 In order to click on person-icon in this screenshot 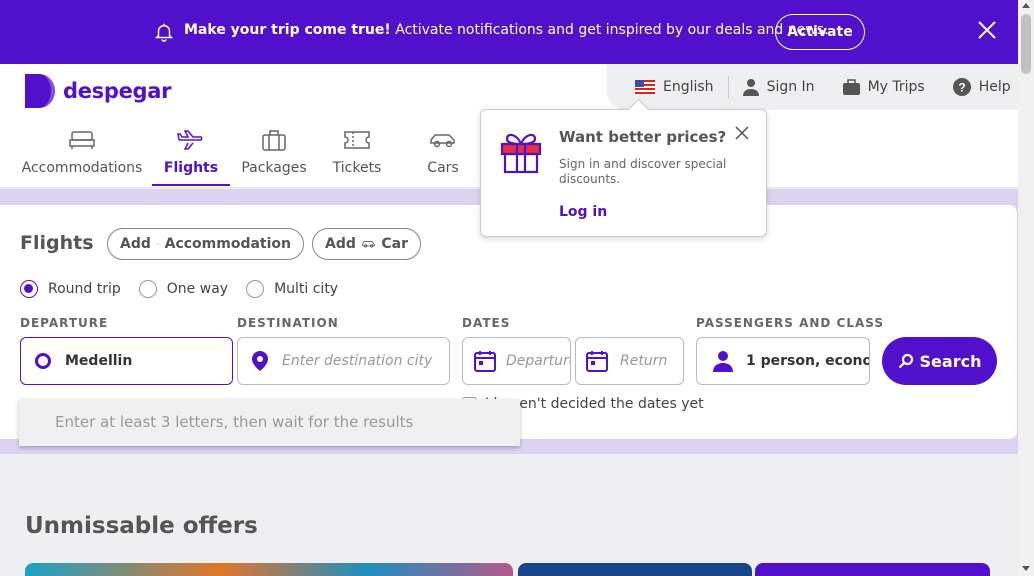, I will do `click(723, 361)`.